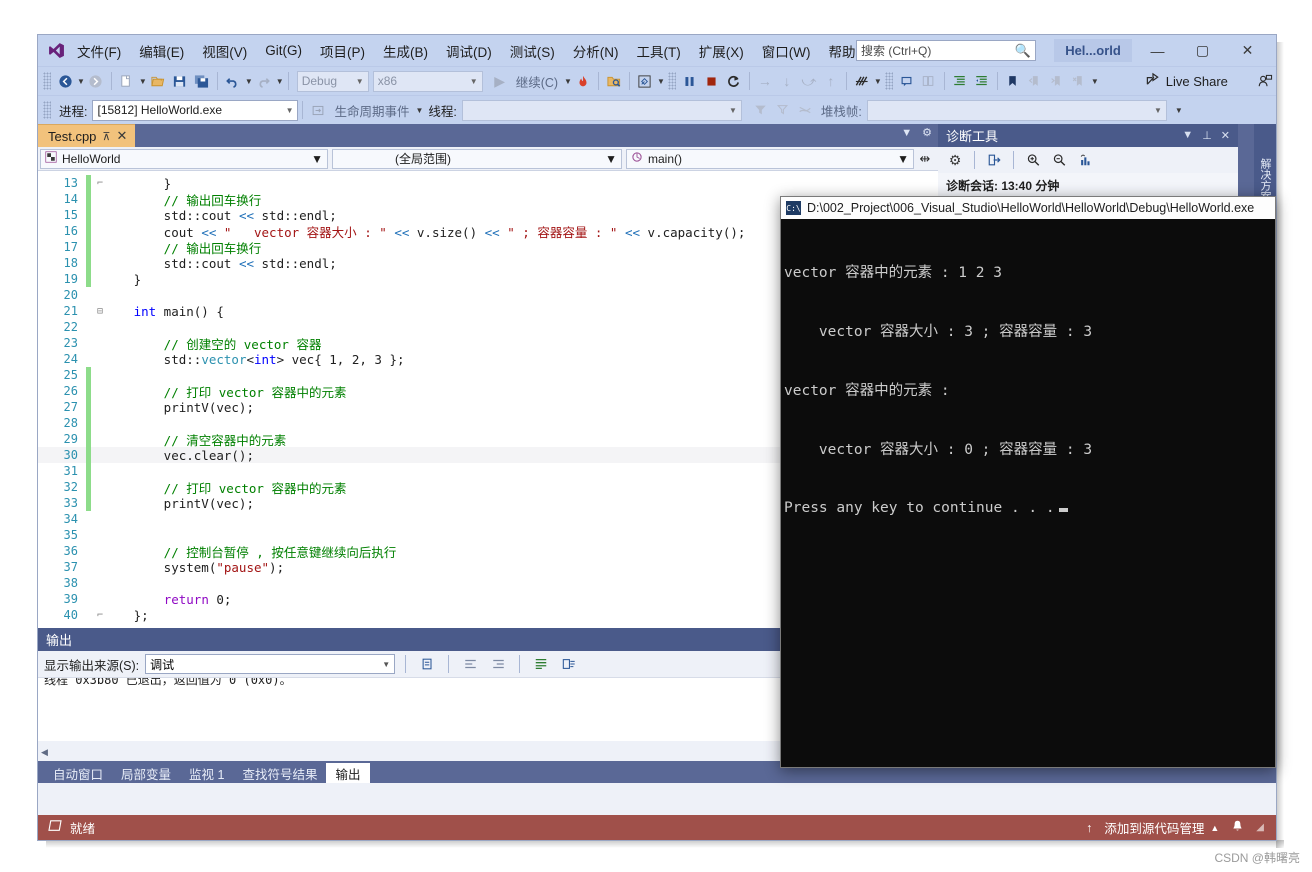 The image size is (1312, 872). What do you see at coordinates (1237, 827) in the screenshot?
I see `bell-icon` at bounding box center [1237, 827].